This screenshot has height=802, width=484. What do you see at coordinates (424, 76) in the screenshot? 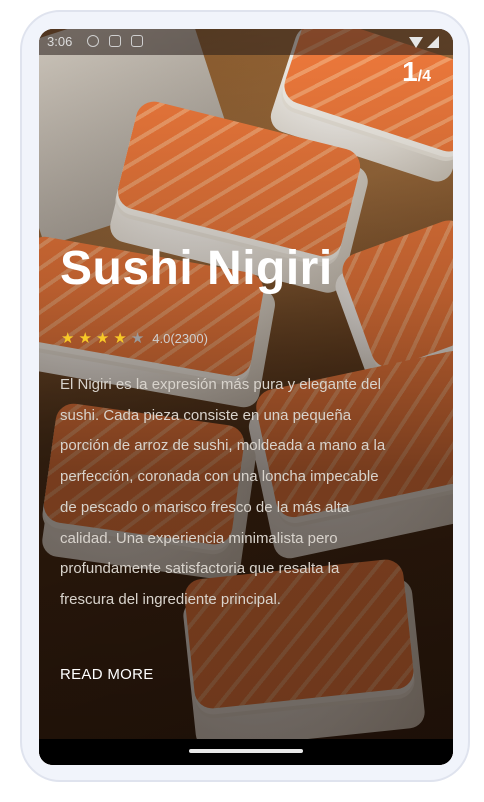
I see `page-counter-total: /4` at bounding box center [424, 76].